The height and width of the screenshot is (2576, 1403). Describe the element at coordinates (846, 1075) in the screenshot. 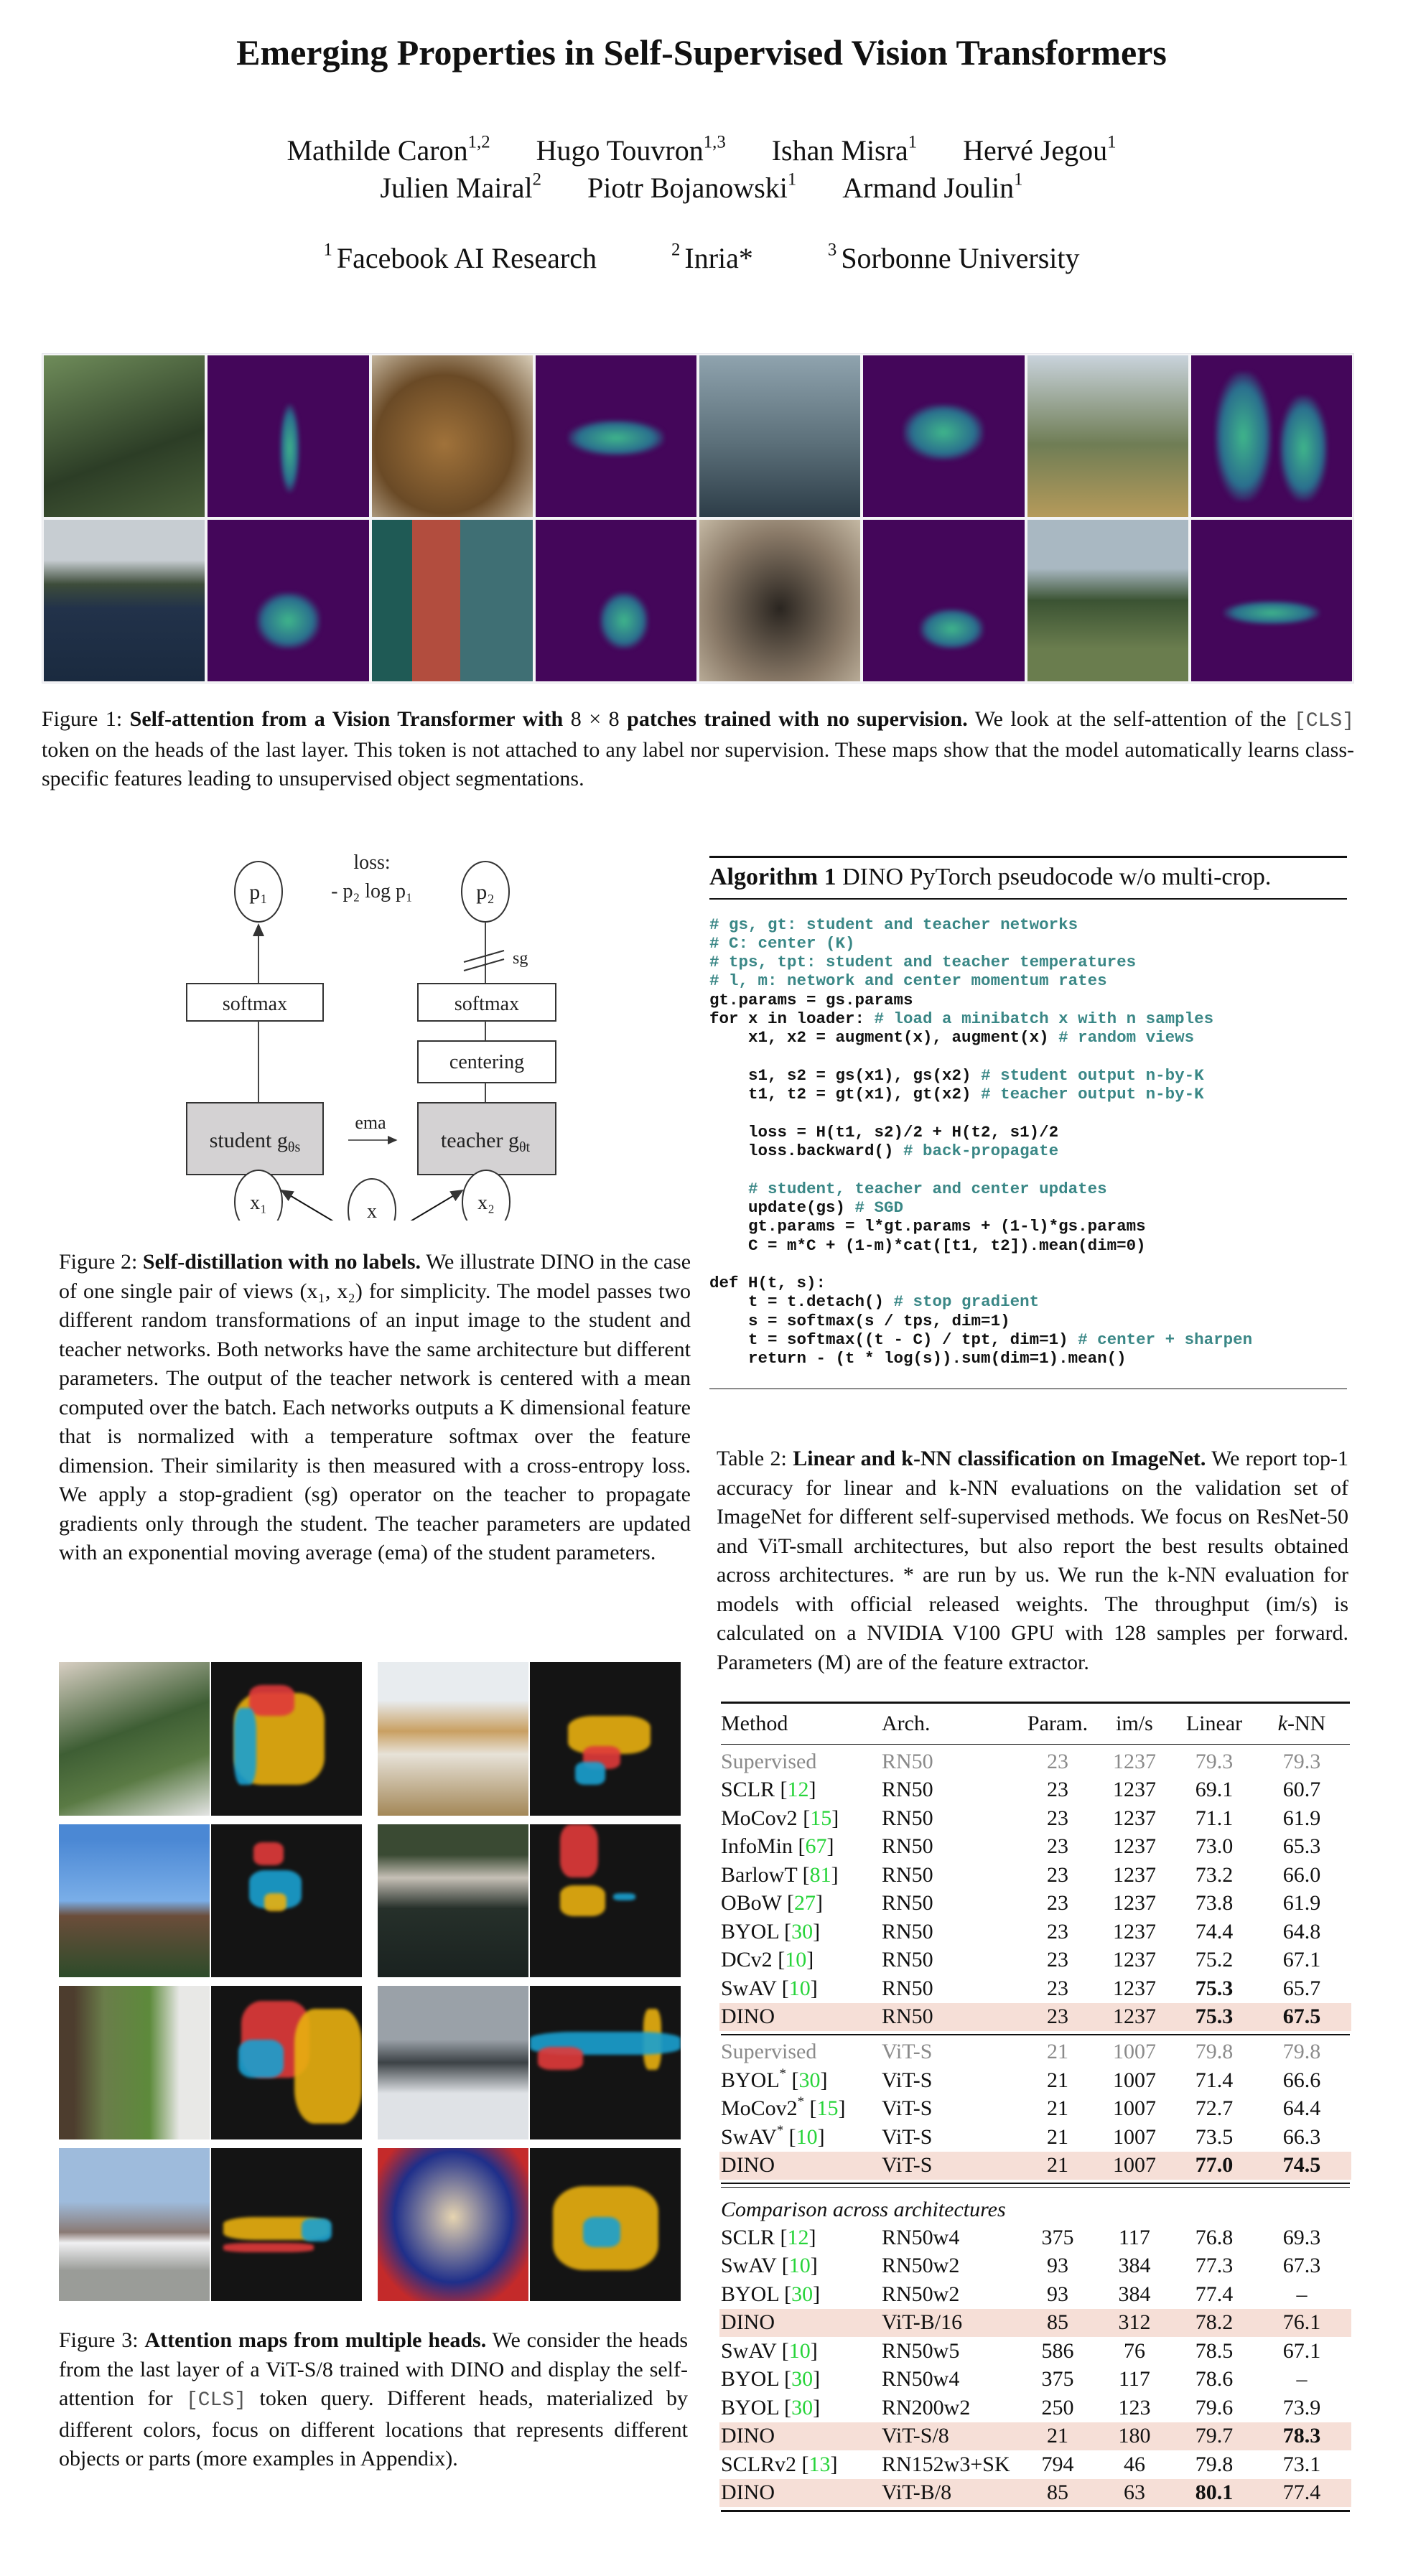

I see `code-text: s1, s2 = gs(x1), gs(x2)` at that location.